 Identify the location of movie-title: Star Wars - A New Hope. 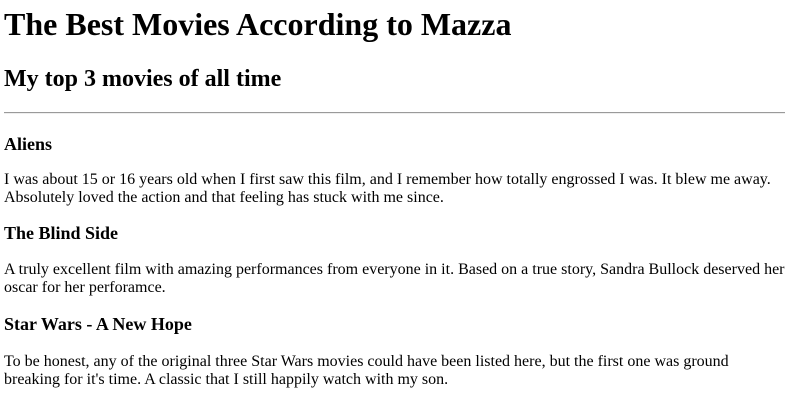
(98, 324).